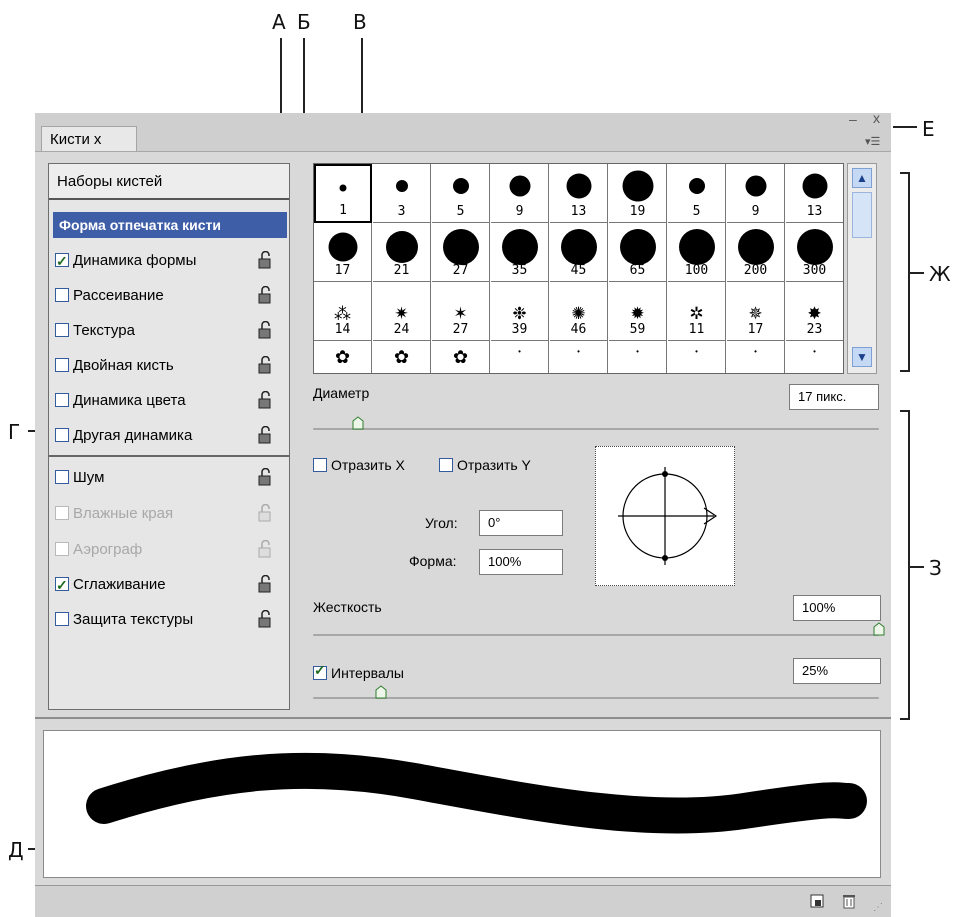 The image size is (955, 917). What do you see at coordinates (638, 193) in the screenshot?
I see `brush-tip-cell: 19` at bounding box center [638, 193].